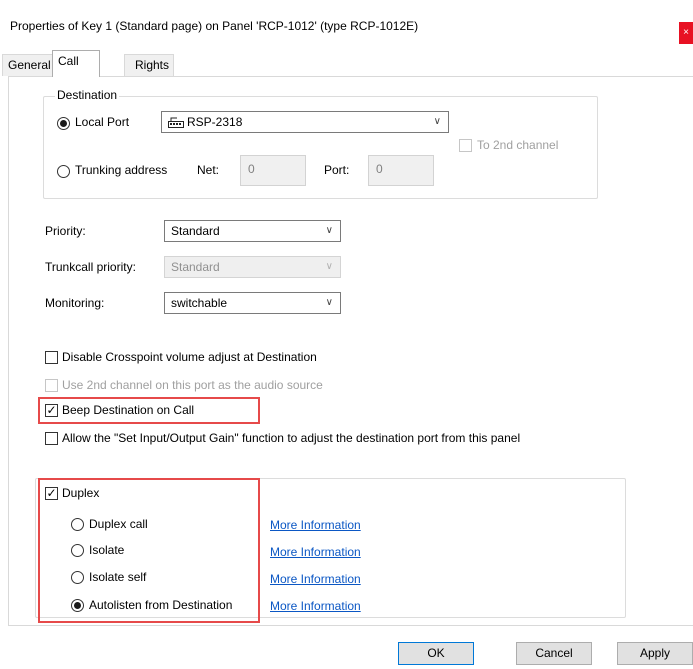 This screenshot has width=693, height=669. What do you see at coordinates (401, 170) in the screenshot?
I see `port-field: 0` at bounding box center [401, 170].